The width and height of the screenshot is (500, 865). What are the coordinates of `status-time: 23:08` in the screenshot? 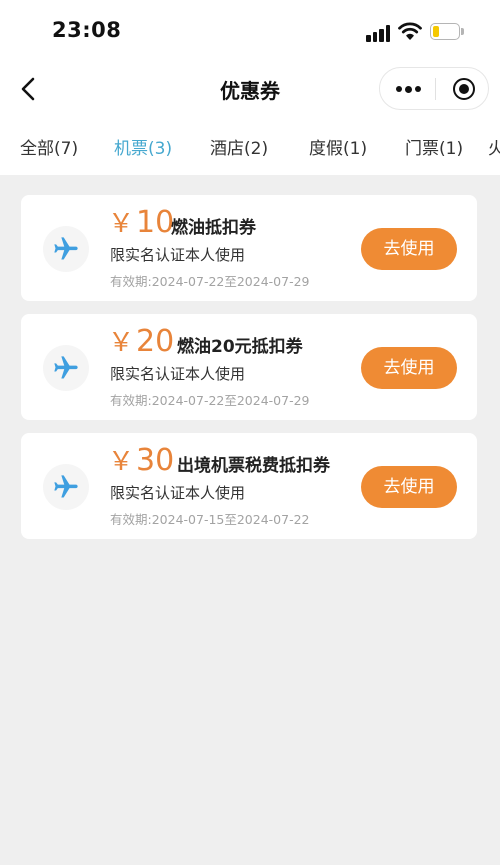 It's located at (87, 30).